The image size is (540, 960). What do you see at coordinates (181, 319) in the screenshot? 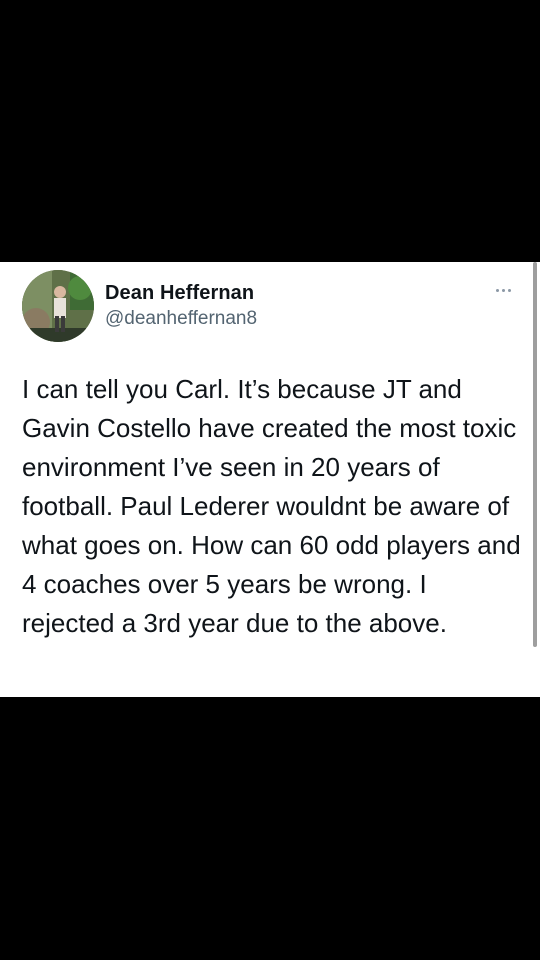
I see `user-handle: @deanheffernan8` at bounding box center [181, 319].